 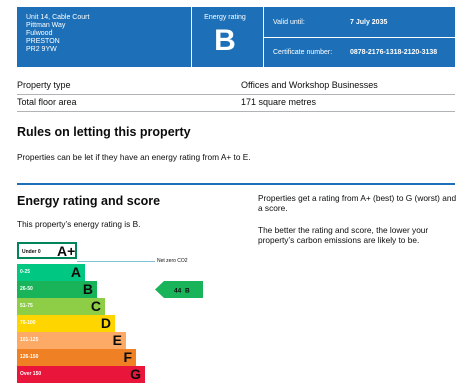 I want to click on band-letter: G, so click(x=135, y=374).